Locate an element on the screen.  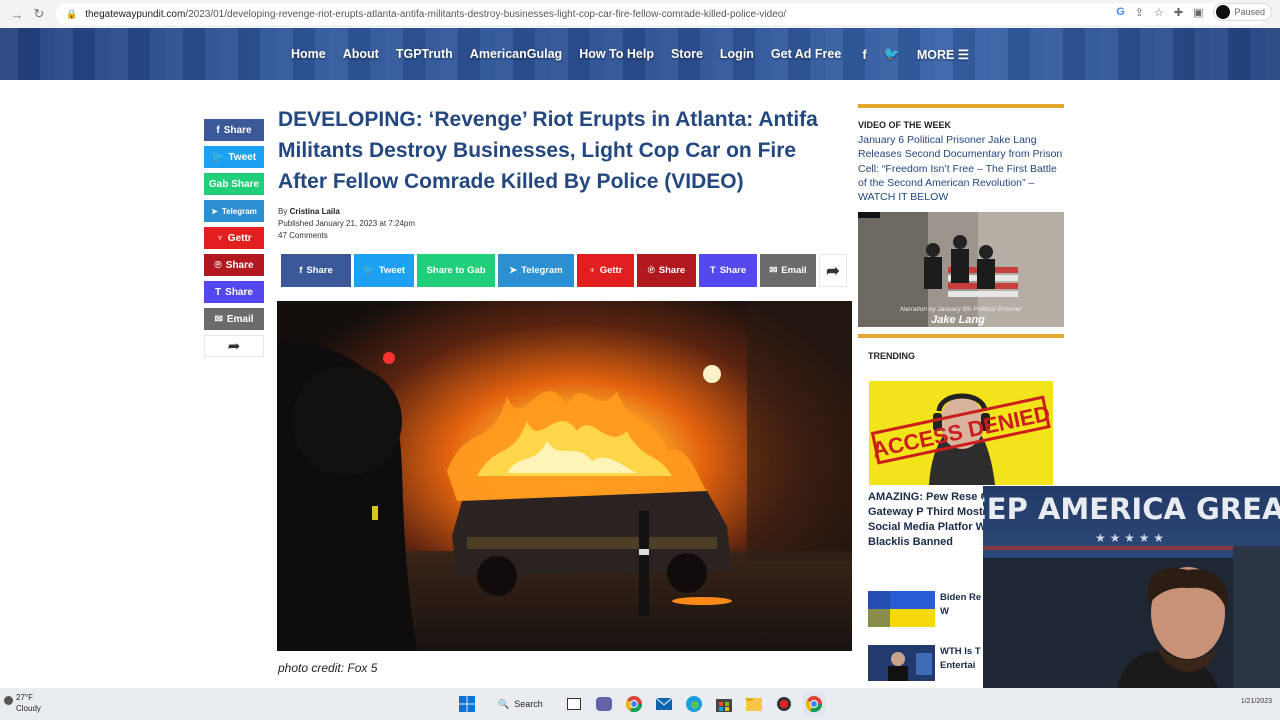
email-share-button: ✉ Email is located at coordinates (234, 319).